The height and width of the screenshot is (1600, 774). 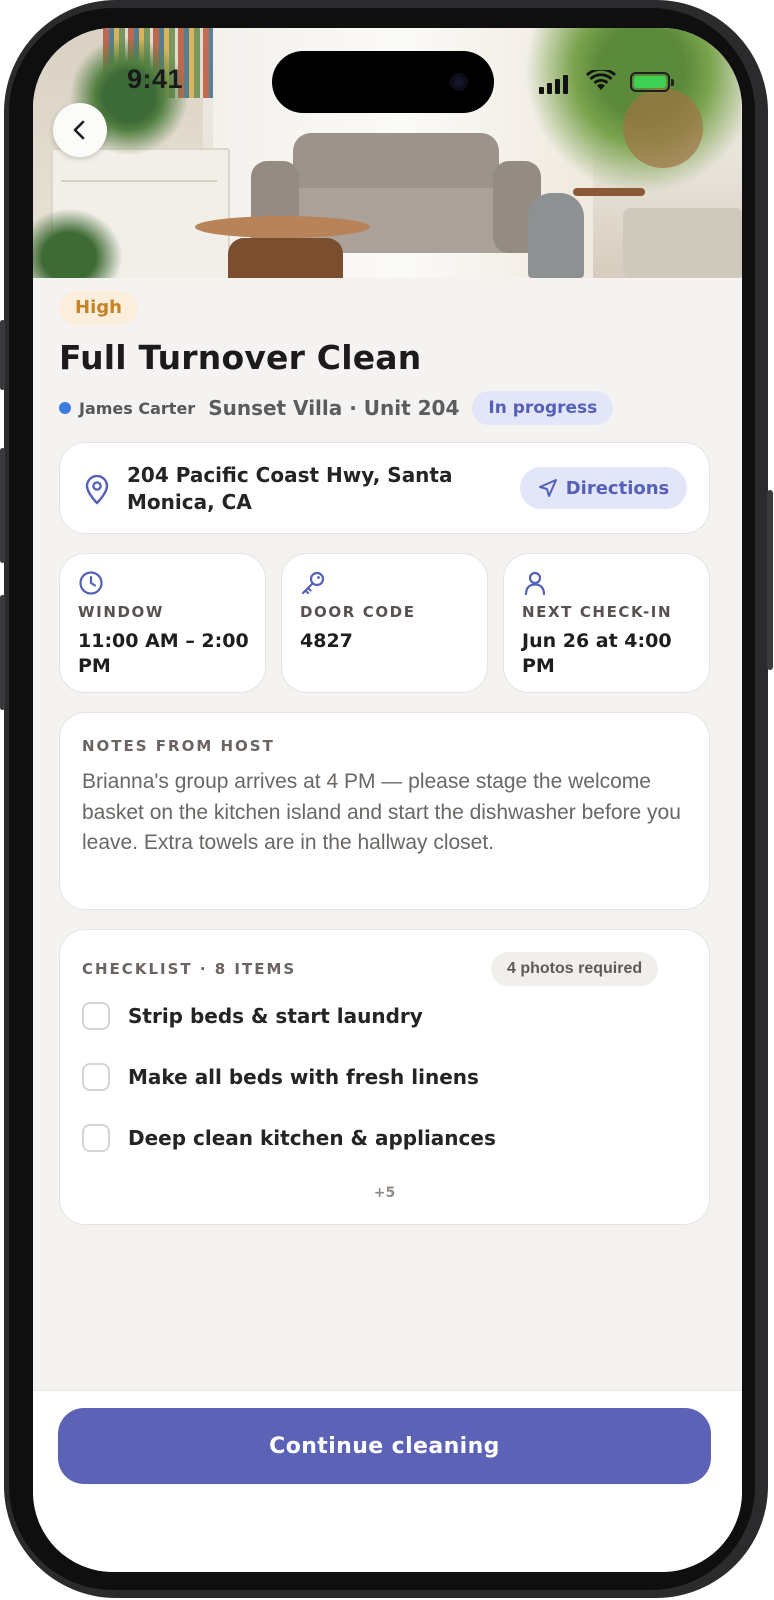 I want to click on status-badge: In progress, so click(x=543, y=408).